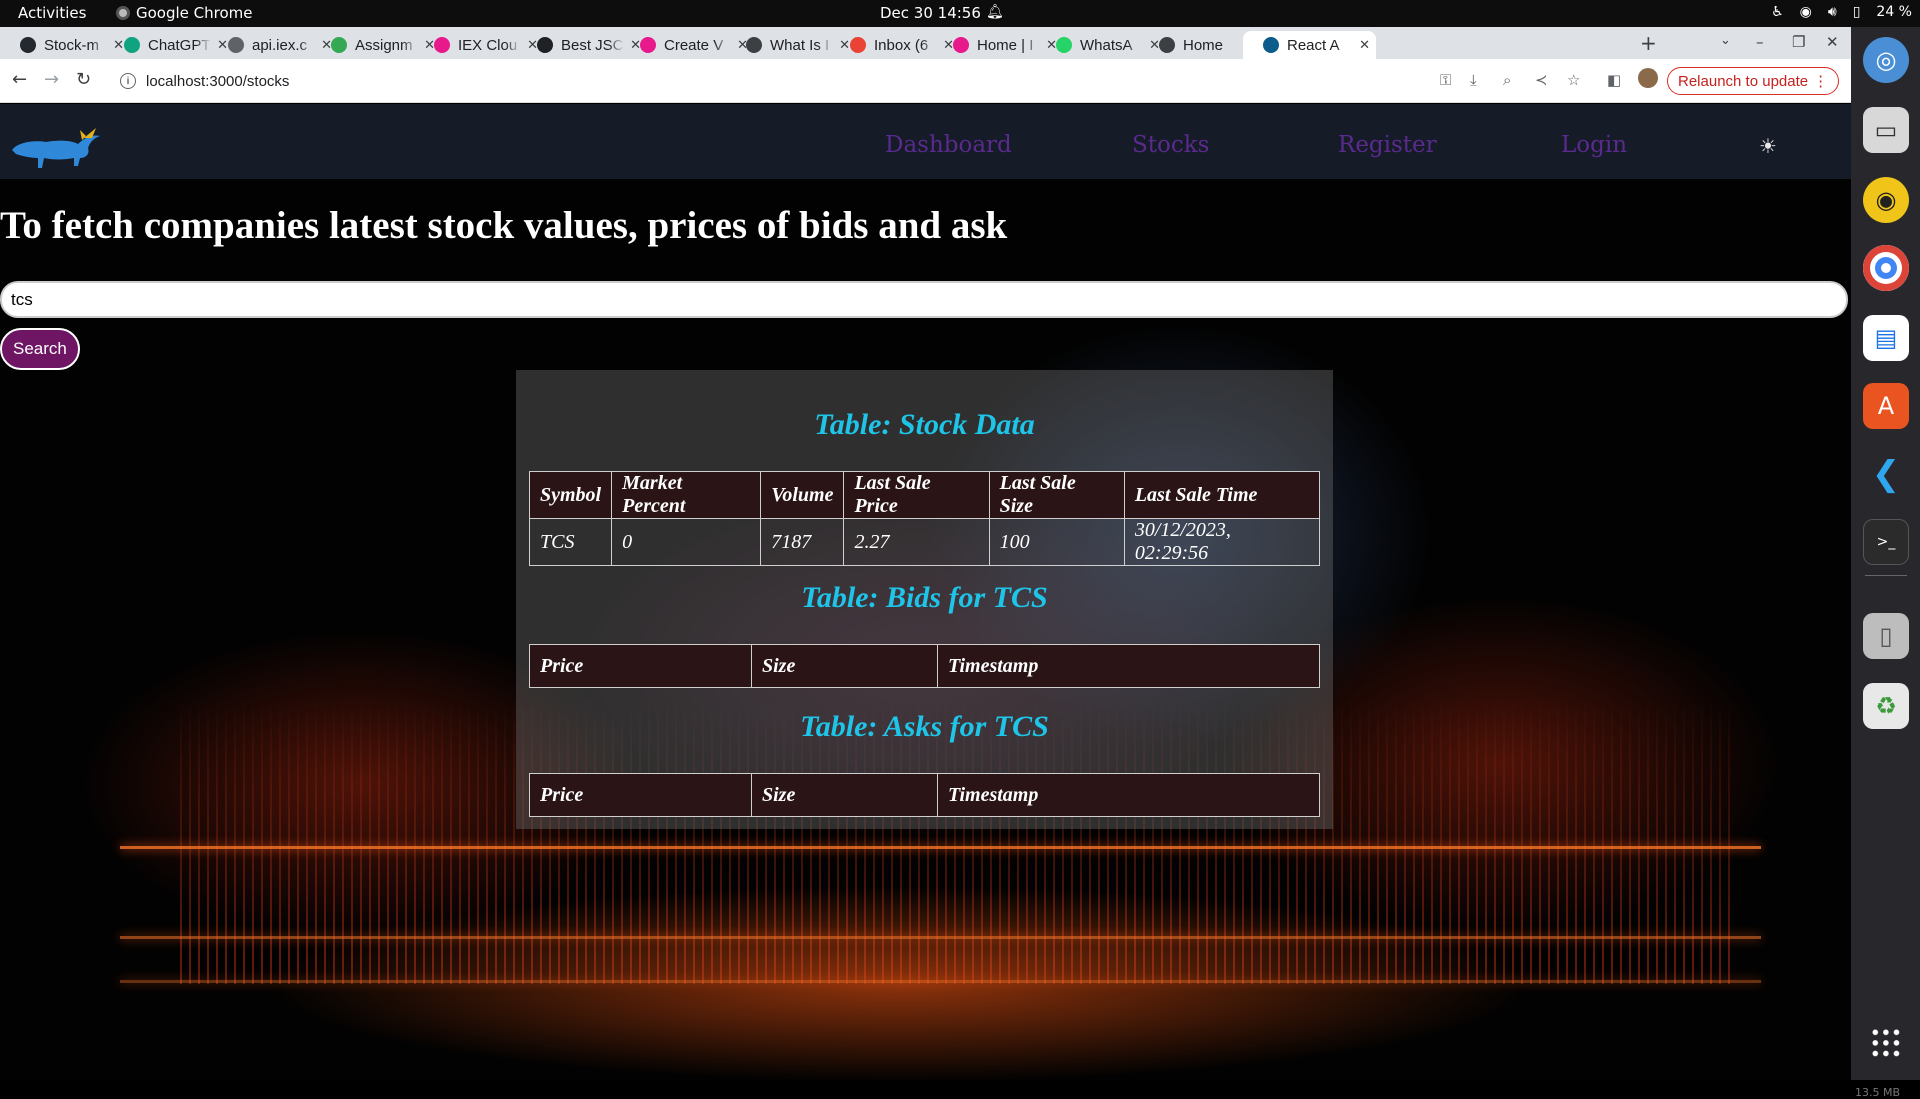 Image resolution: width=1920 pixels, height=1099 pixels. I want to click on app-menu: Google Chrome, so click(184, 13).